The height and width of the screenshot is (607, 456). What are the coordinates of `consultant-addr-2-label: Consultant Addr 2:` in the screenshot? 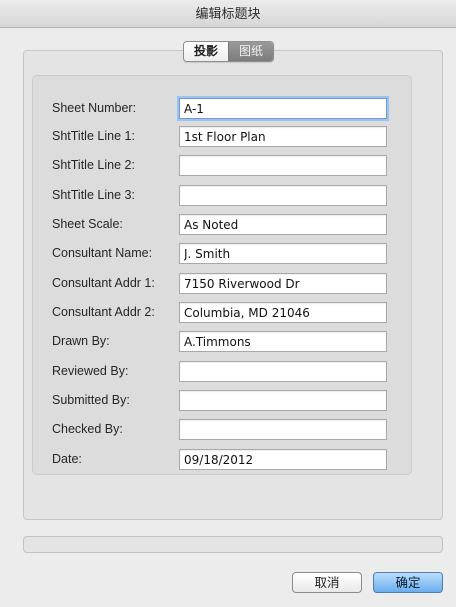 It's located at (103, 312).